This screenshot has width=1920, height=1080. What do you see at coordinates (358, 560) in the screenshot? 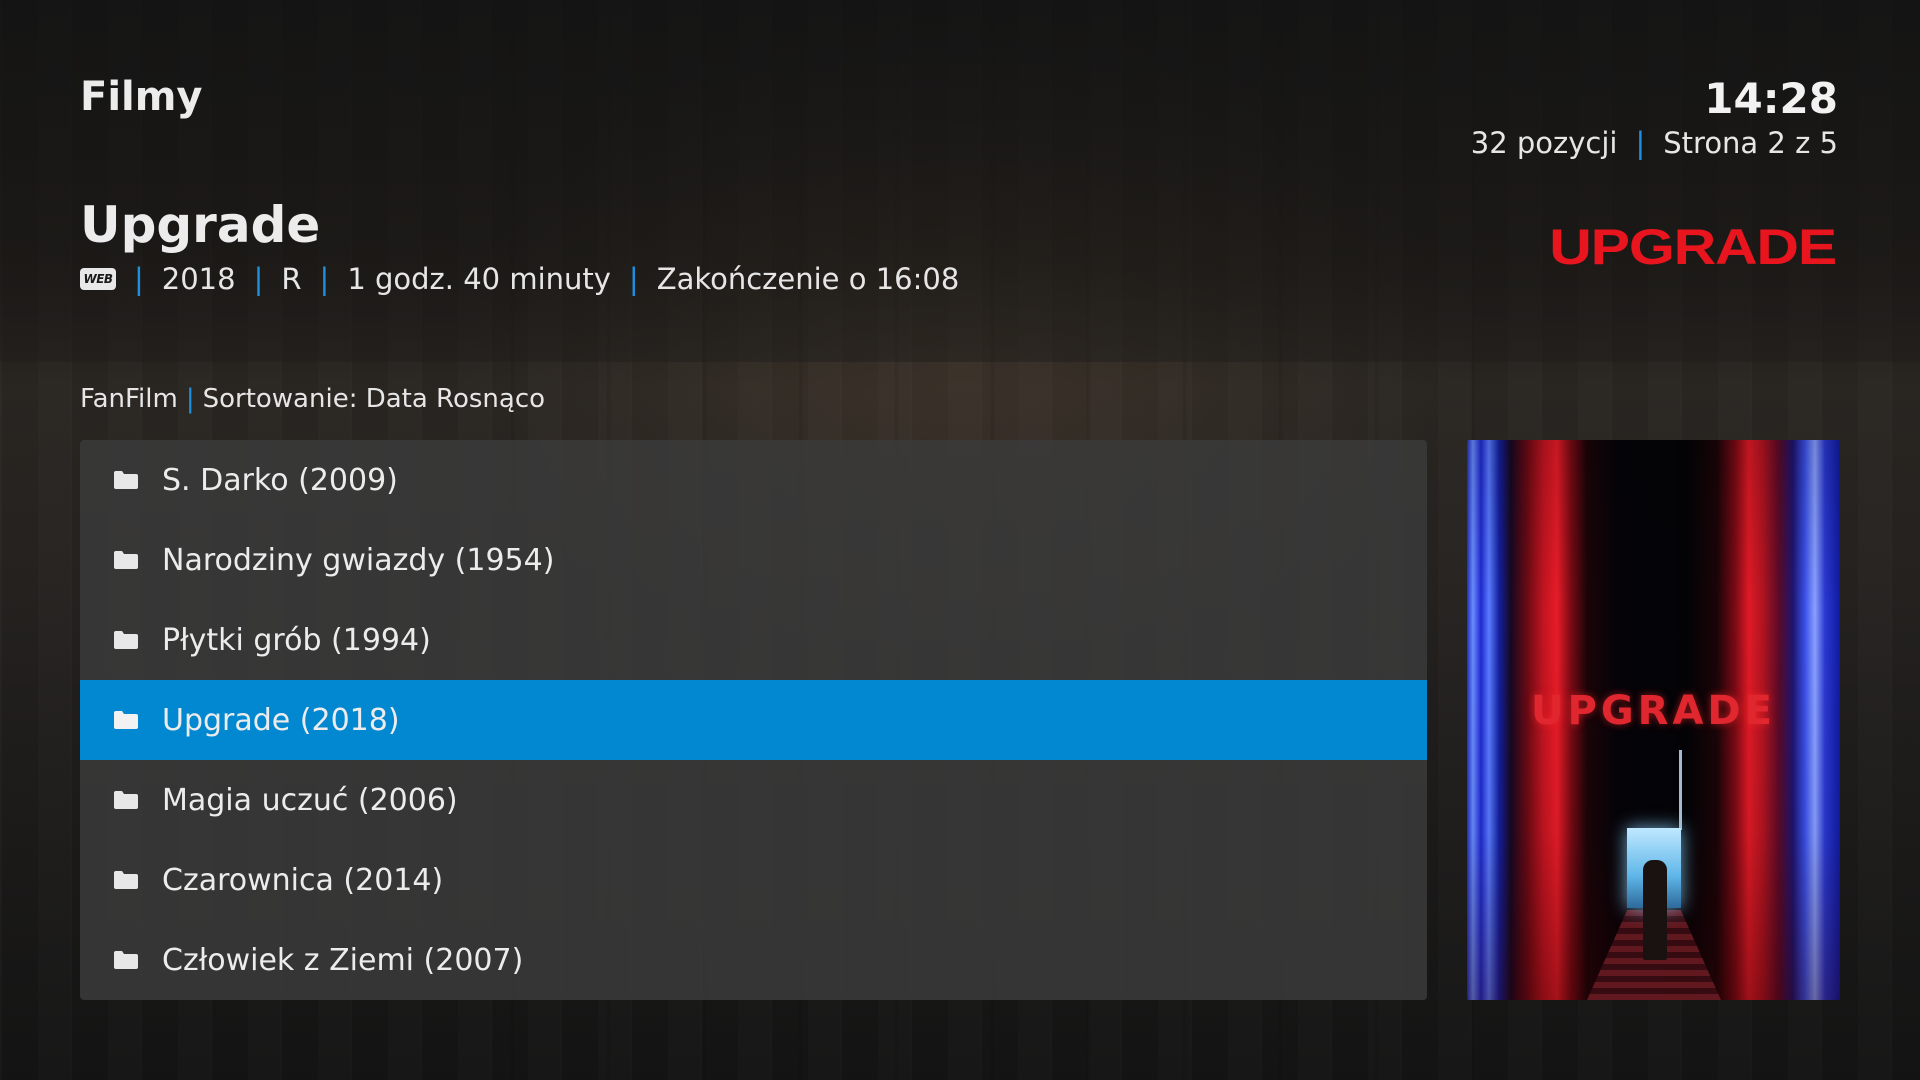
I see `list-item-label: Narodziny gwiazdy (1954)` at bounding box center [358, 560].